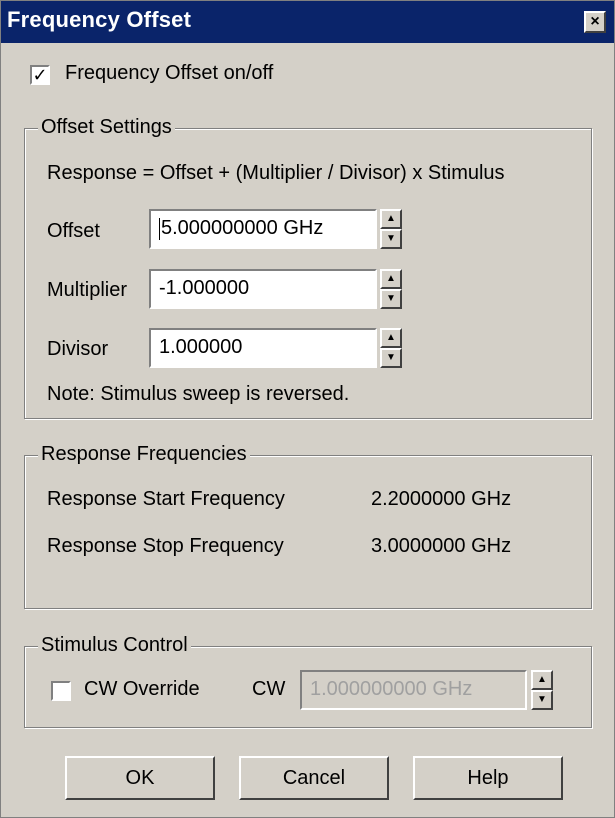 This screenshot has height=818, width=615. What do you see at coordinates (201, 347) in the screenshot?
I see `divisor-value: 1.000000` at bounding box center [201, 347].